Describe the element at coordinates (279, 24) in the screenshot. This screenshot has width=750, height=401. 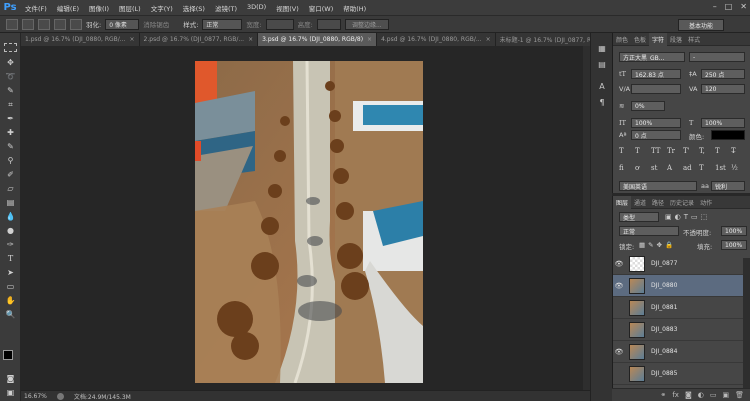
I see `width-input` at that location.